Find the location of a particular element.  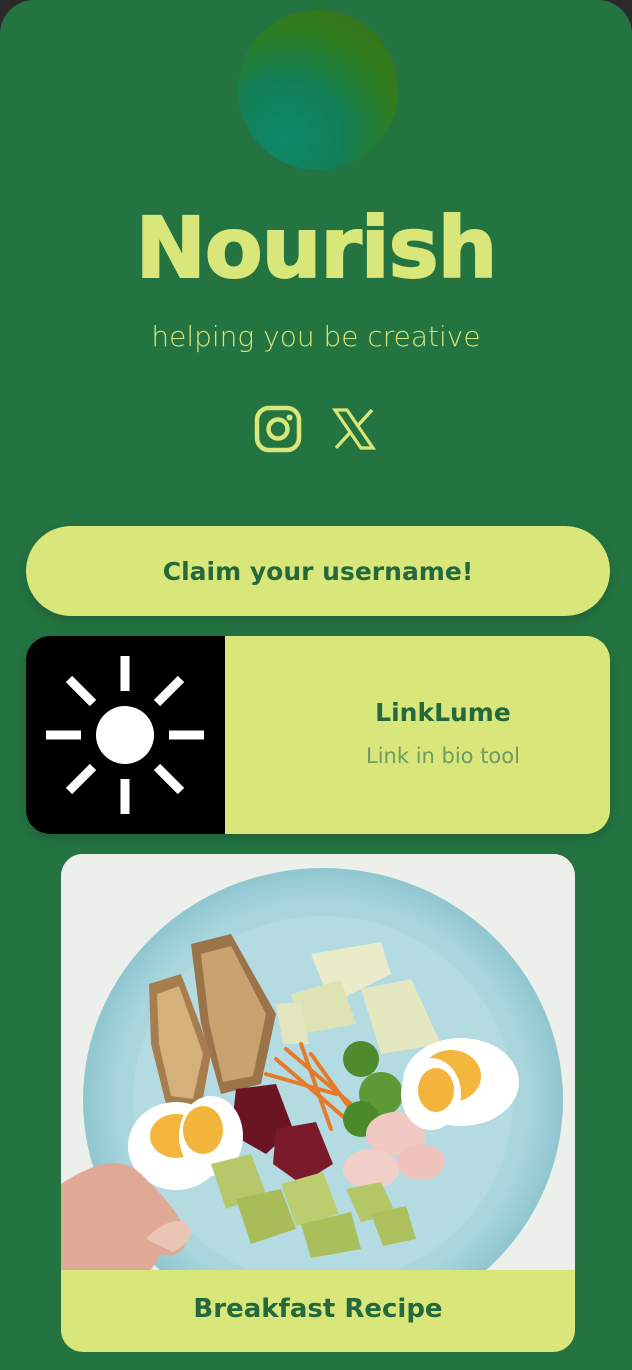

link-card-subtitle: Link in bio tool is located at coordinates (443, 756).